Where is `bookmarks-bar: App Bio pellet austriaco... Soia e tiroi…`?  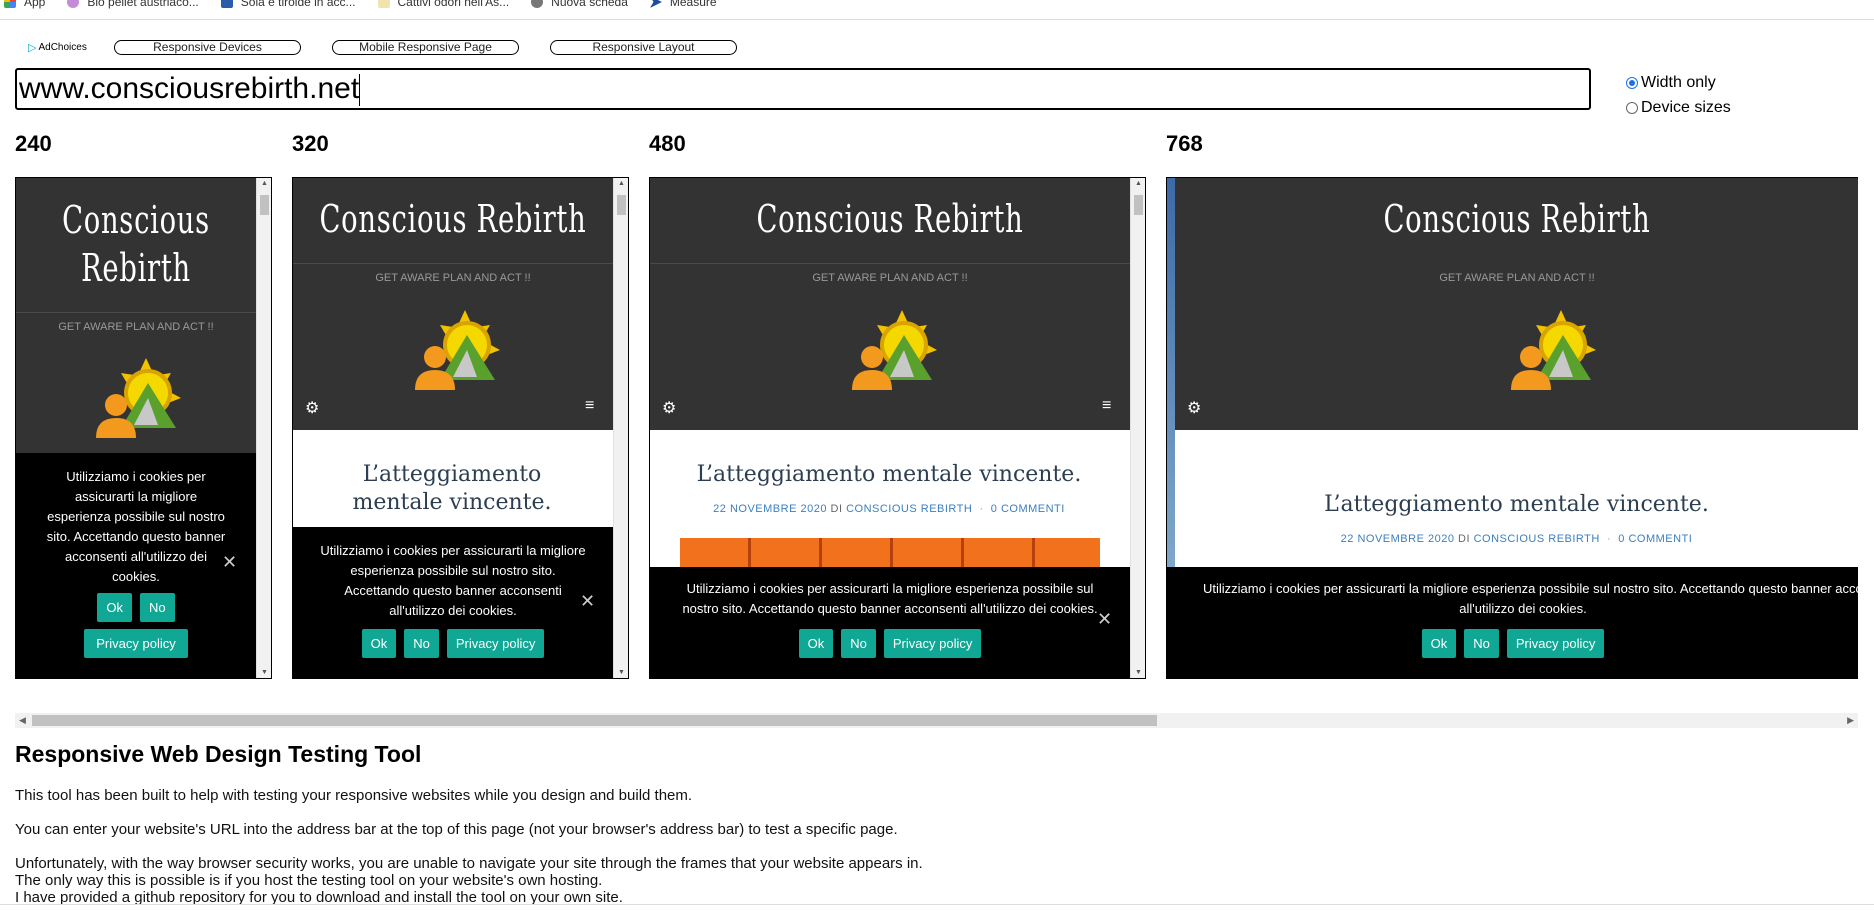 bookmarks-bar: App Bio pellet austriaco... Soia e tiroi… is located at coordinates (937, 10).